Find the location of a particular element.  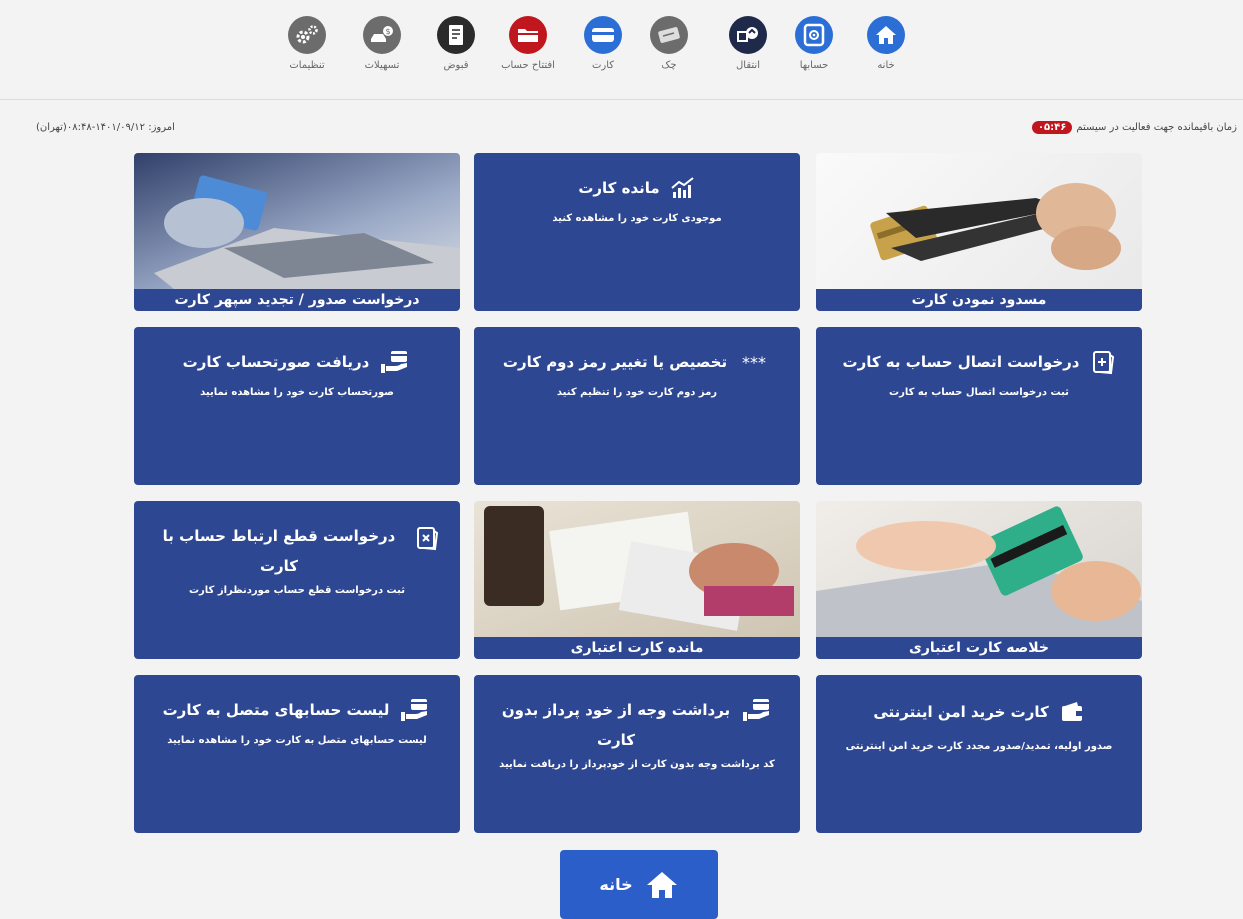

check-icon is located at coordinates (669, 35).